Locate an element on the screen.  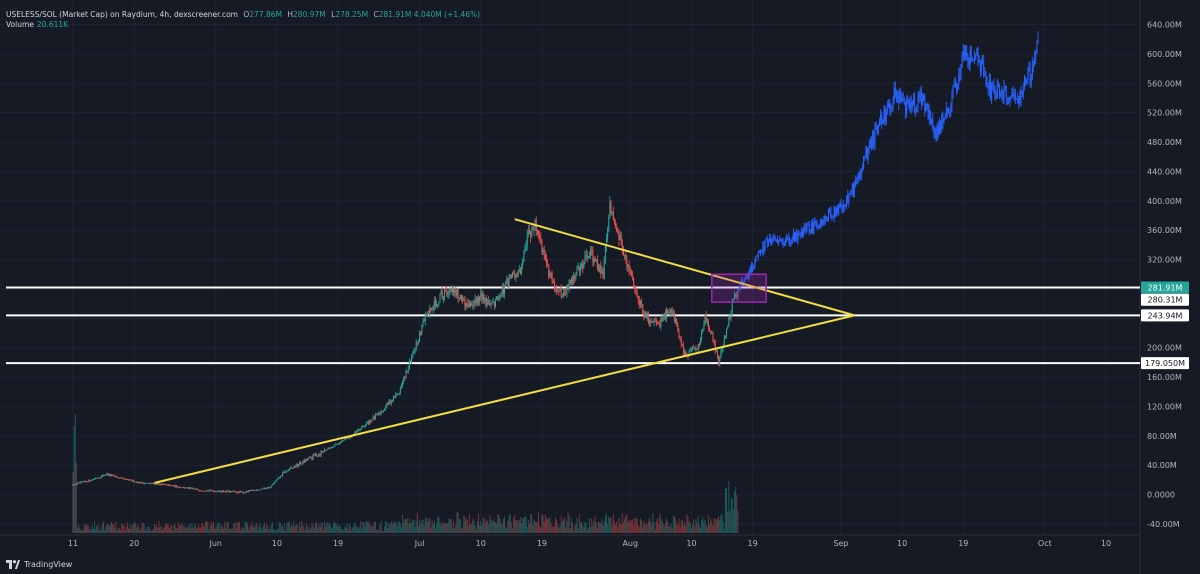
time-tick-label: Jun is located at coordinates (215, 543).